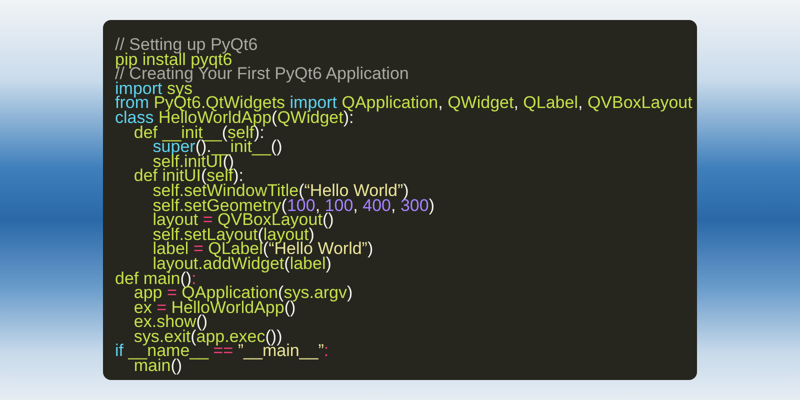 The image size is (800, 400). Describe the element at coordinates (217, 147) in the screenshot. I see `code-line: super().__init__()` at that location.